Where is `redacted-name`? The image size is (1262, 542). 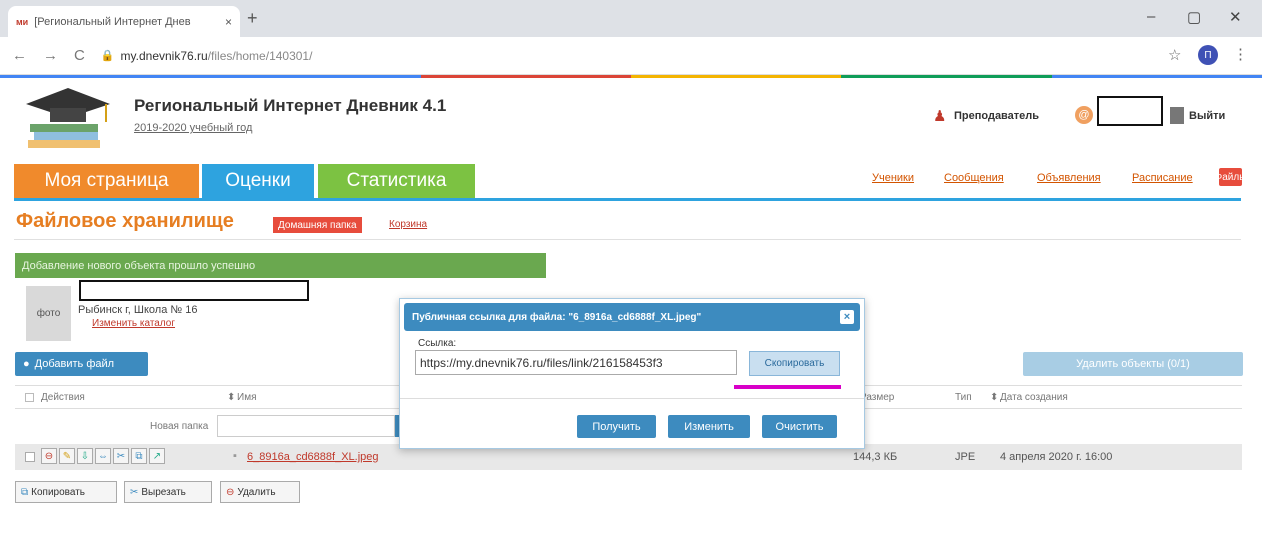
redacted-name is located at coordinates (194, 290).